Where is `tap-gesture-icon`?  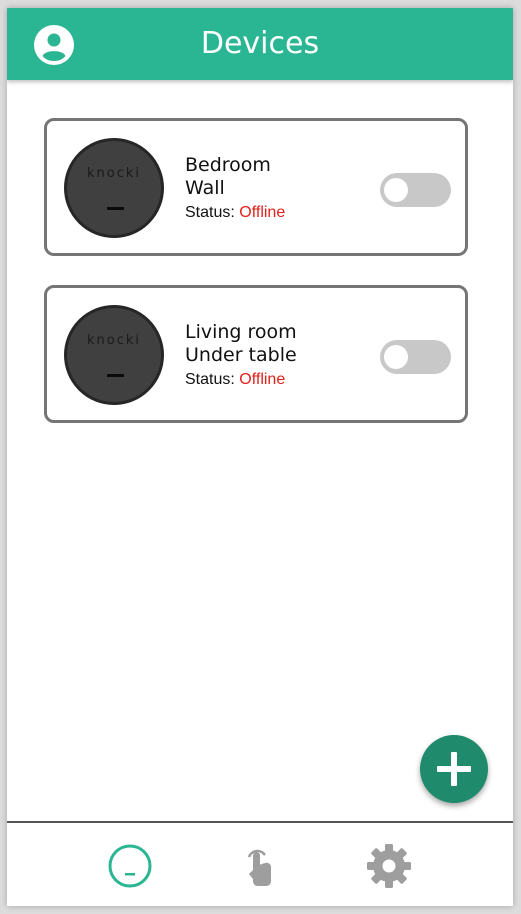
tap-gesture-icon is located at coordinates (259, 867).